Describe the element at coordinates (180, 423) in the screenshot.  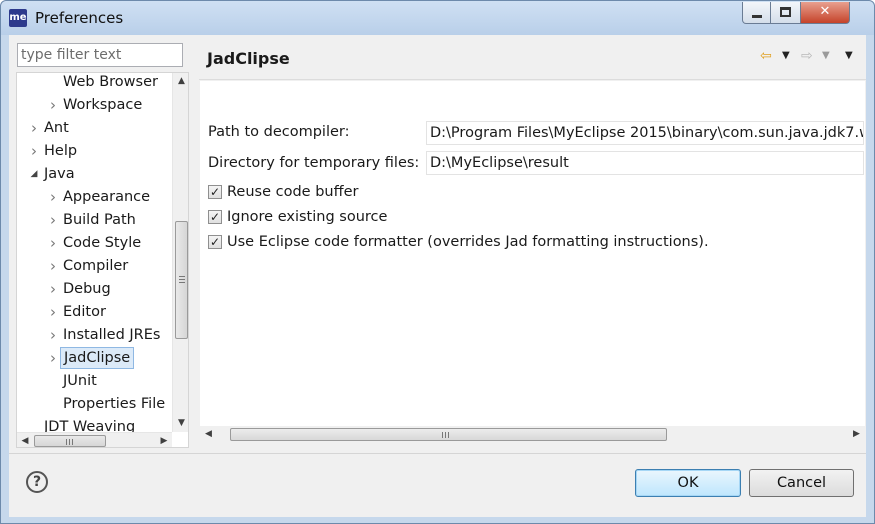
I see `scroll-down-icon: ▼` at that location.